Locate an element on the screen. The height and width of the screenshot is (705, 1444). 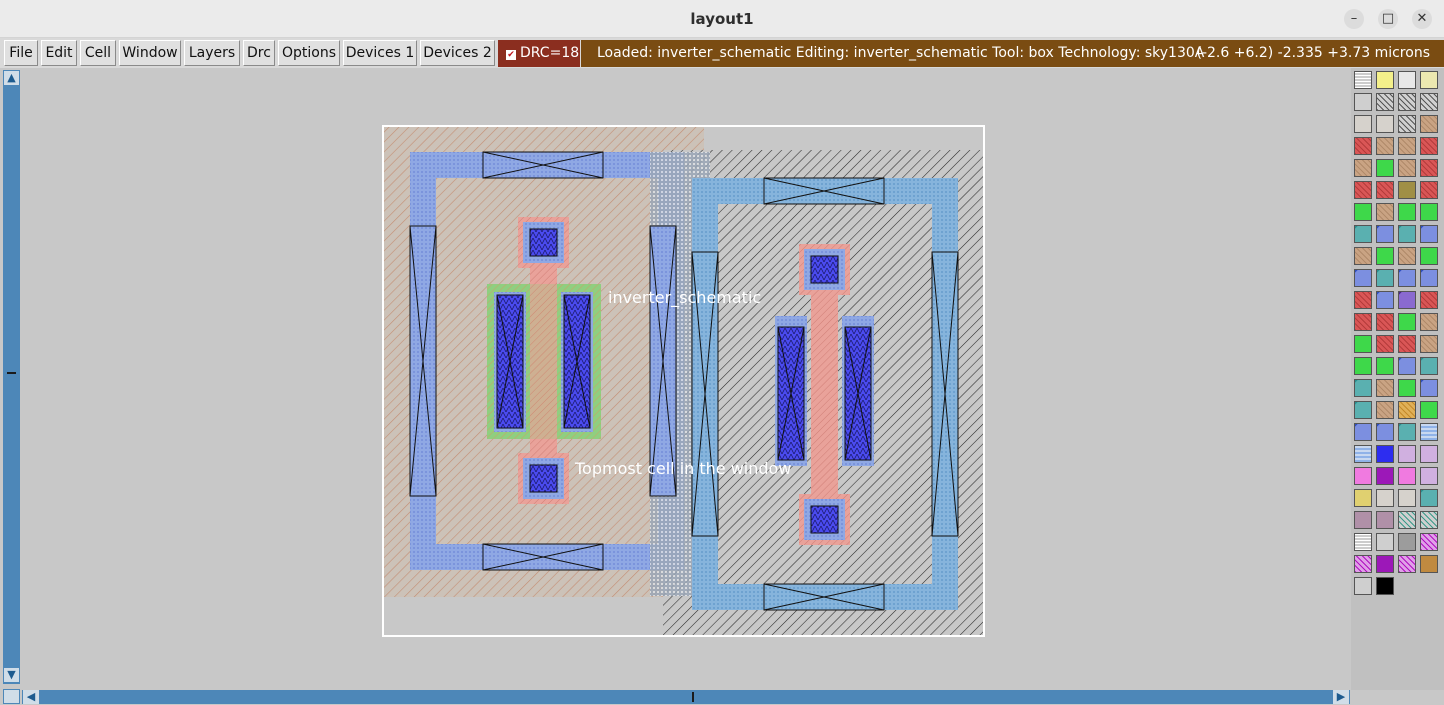
scroll-right-icon: ▶ is located at coordinates (1341, 697).